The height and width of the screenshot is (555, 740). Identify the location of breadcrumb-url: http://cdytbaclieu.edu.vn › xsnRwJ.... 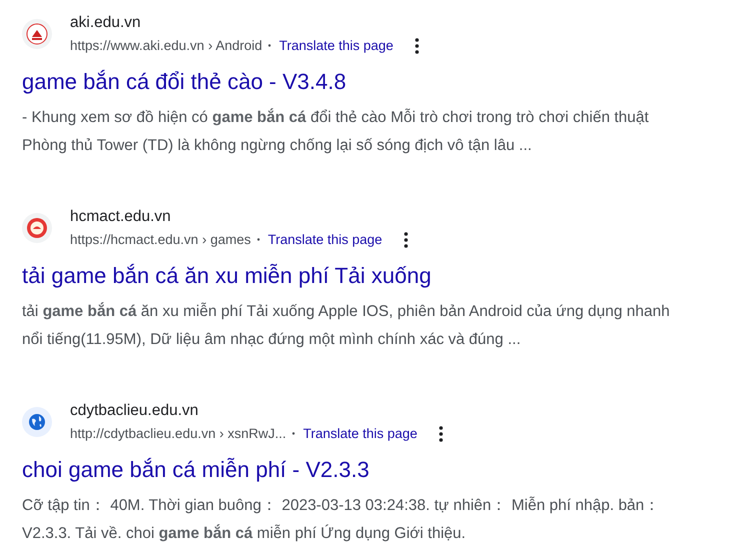
(178, 433).